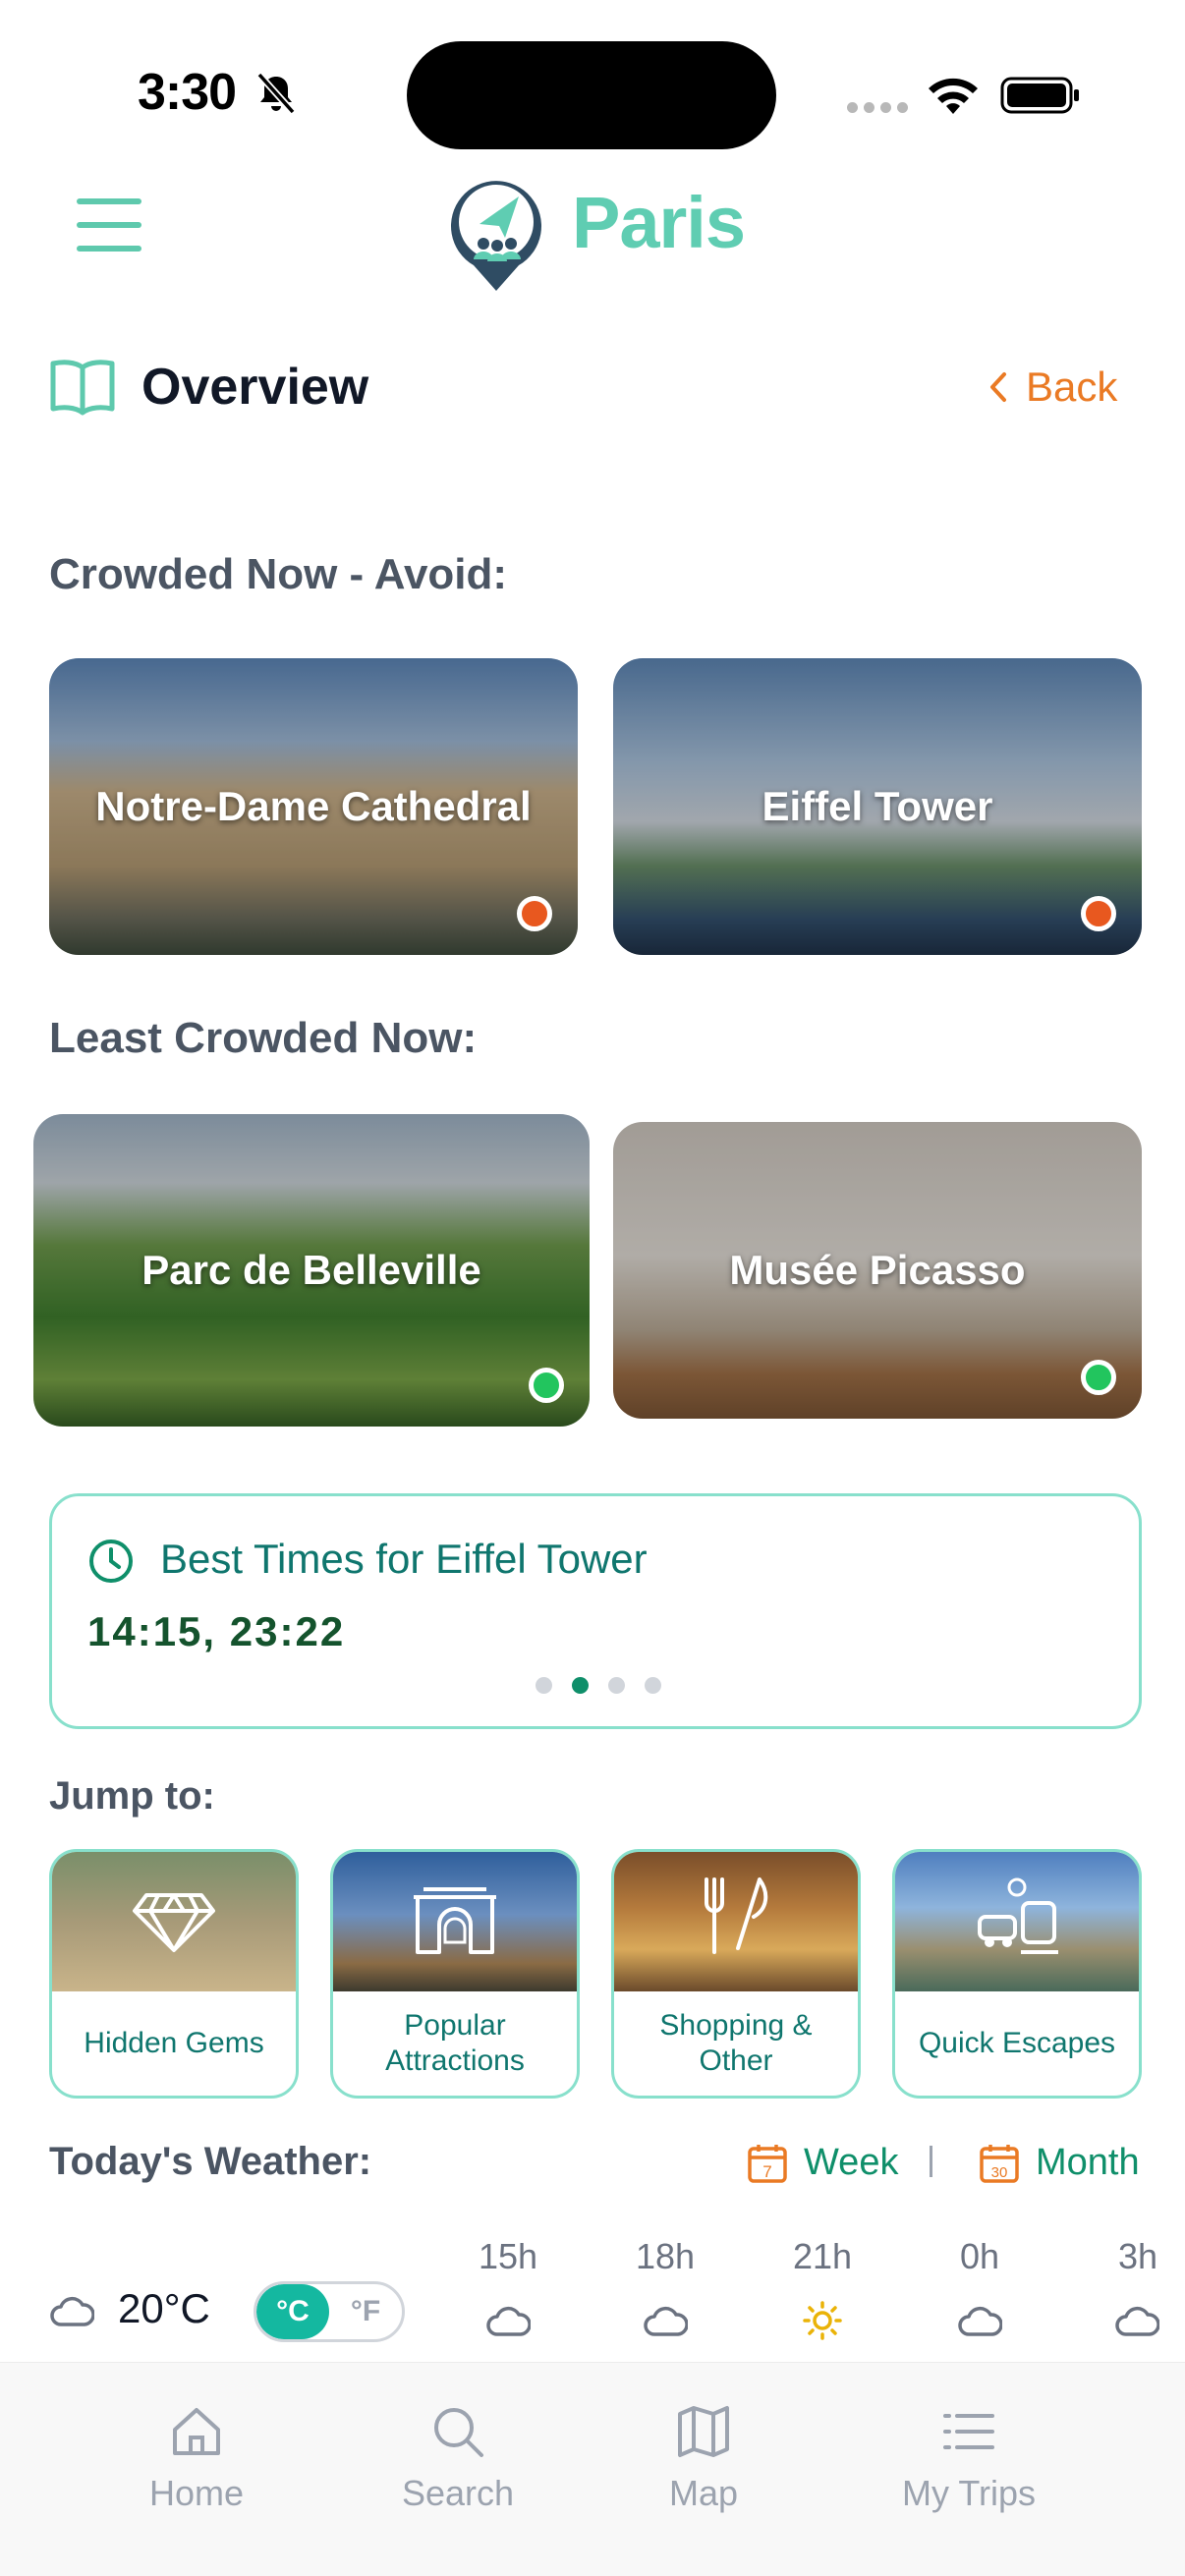  I want to click on tab-label: Search, so click(458, 2493).